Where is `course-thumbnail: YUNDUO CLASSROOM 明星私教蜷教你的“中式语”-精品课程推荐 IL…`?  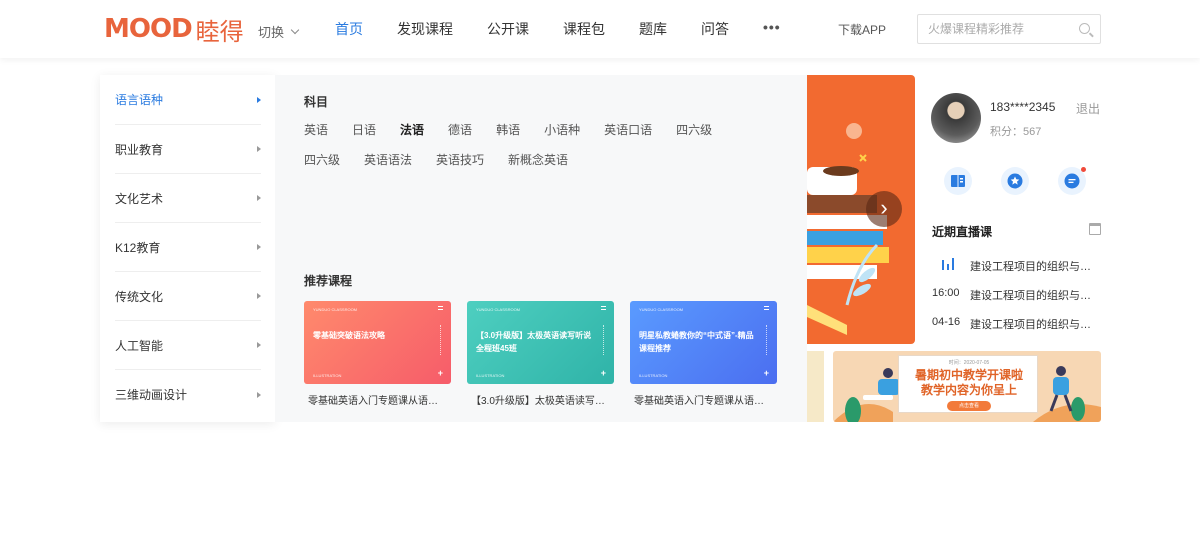
course-thumbnail: YUNDUO CLASSROOM 明星私教蜷教你的“中式语”-精品课程推荐 IL… is located at coordinates (703, 342).